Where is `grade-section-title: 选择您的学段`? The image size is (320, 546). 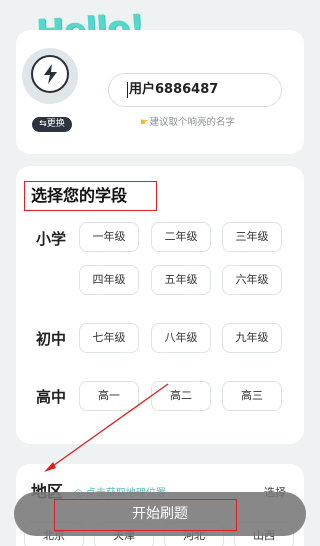 grade-section-title: 选择您的学段 is located at coordinates (90, 196).